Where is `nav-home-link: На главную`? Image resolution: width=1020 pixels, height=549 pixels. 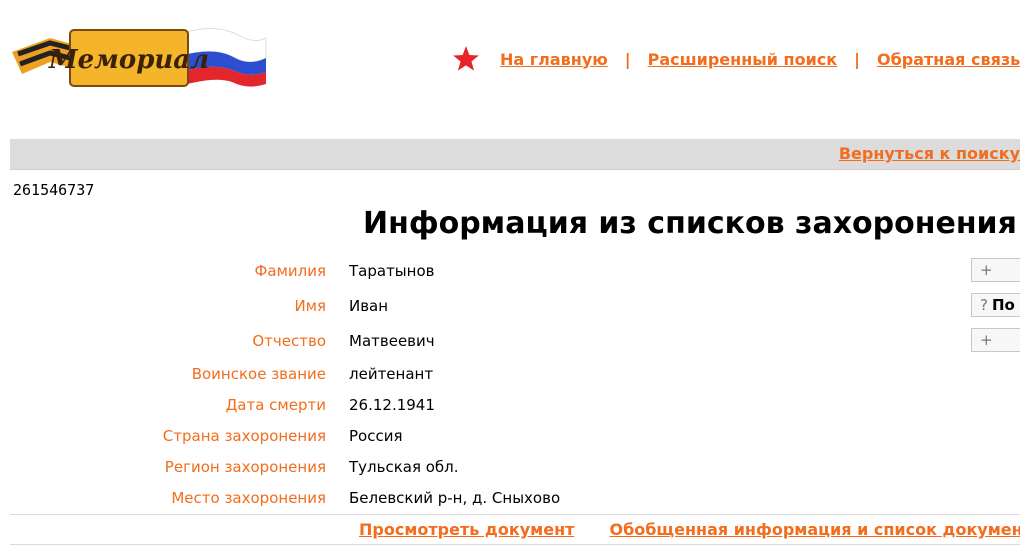 nav-home-link: На главную is located at coordinates (554, 59).